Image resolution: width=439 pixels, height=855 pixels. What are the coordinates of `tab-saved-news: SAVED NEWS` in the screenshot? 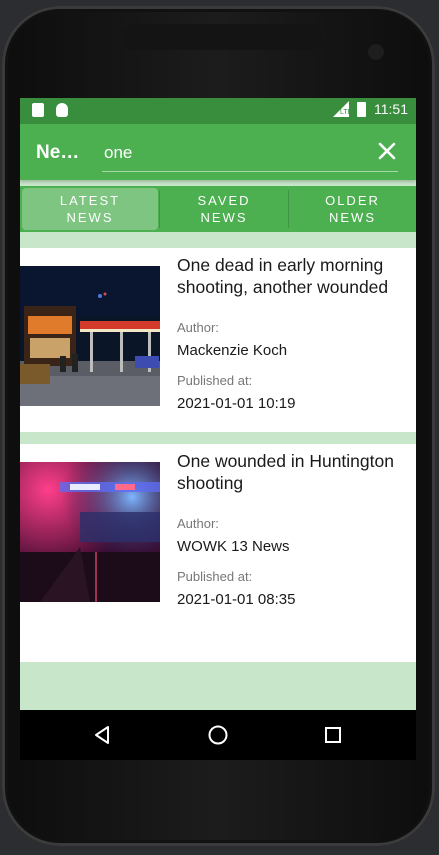 It's located at (224, 209).